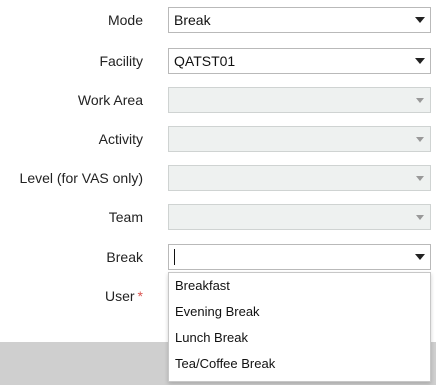  I want to click on user-label-text: User, so click(119, 296).